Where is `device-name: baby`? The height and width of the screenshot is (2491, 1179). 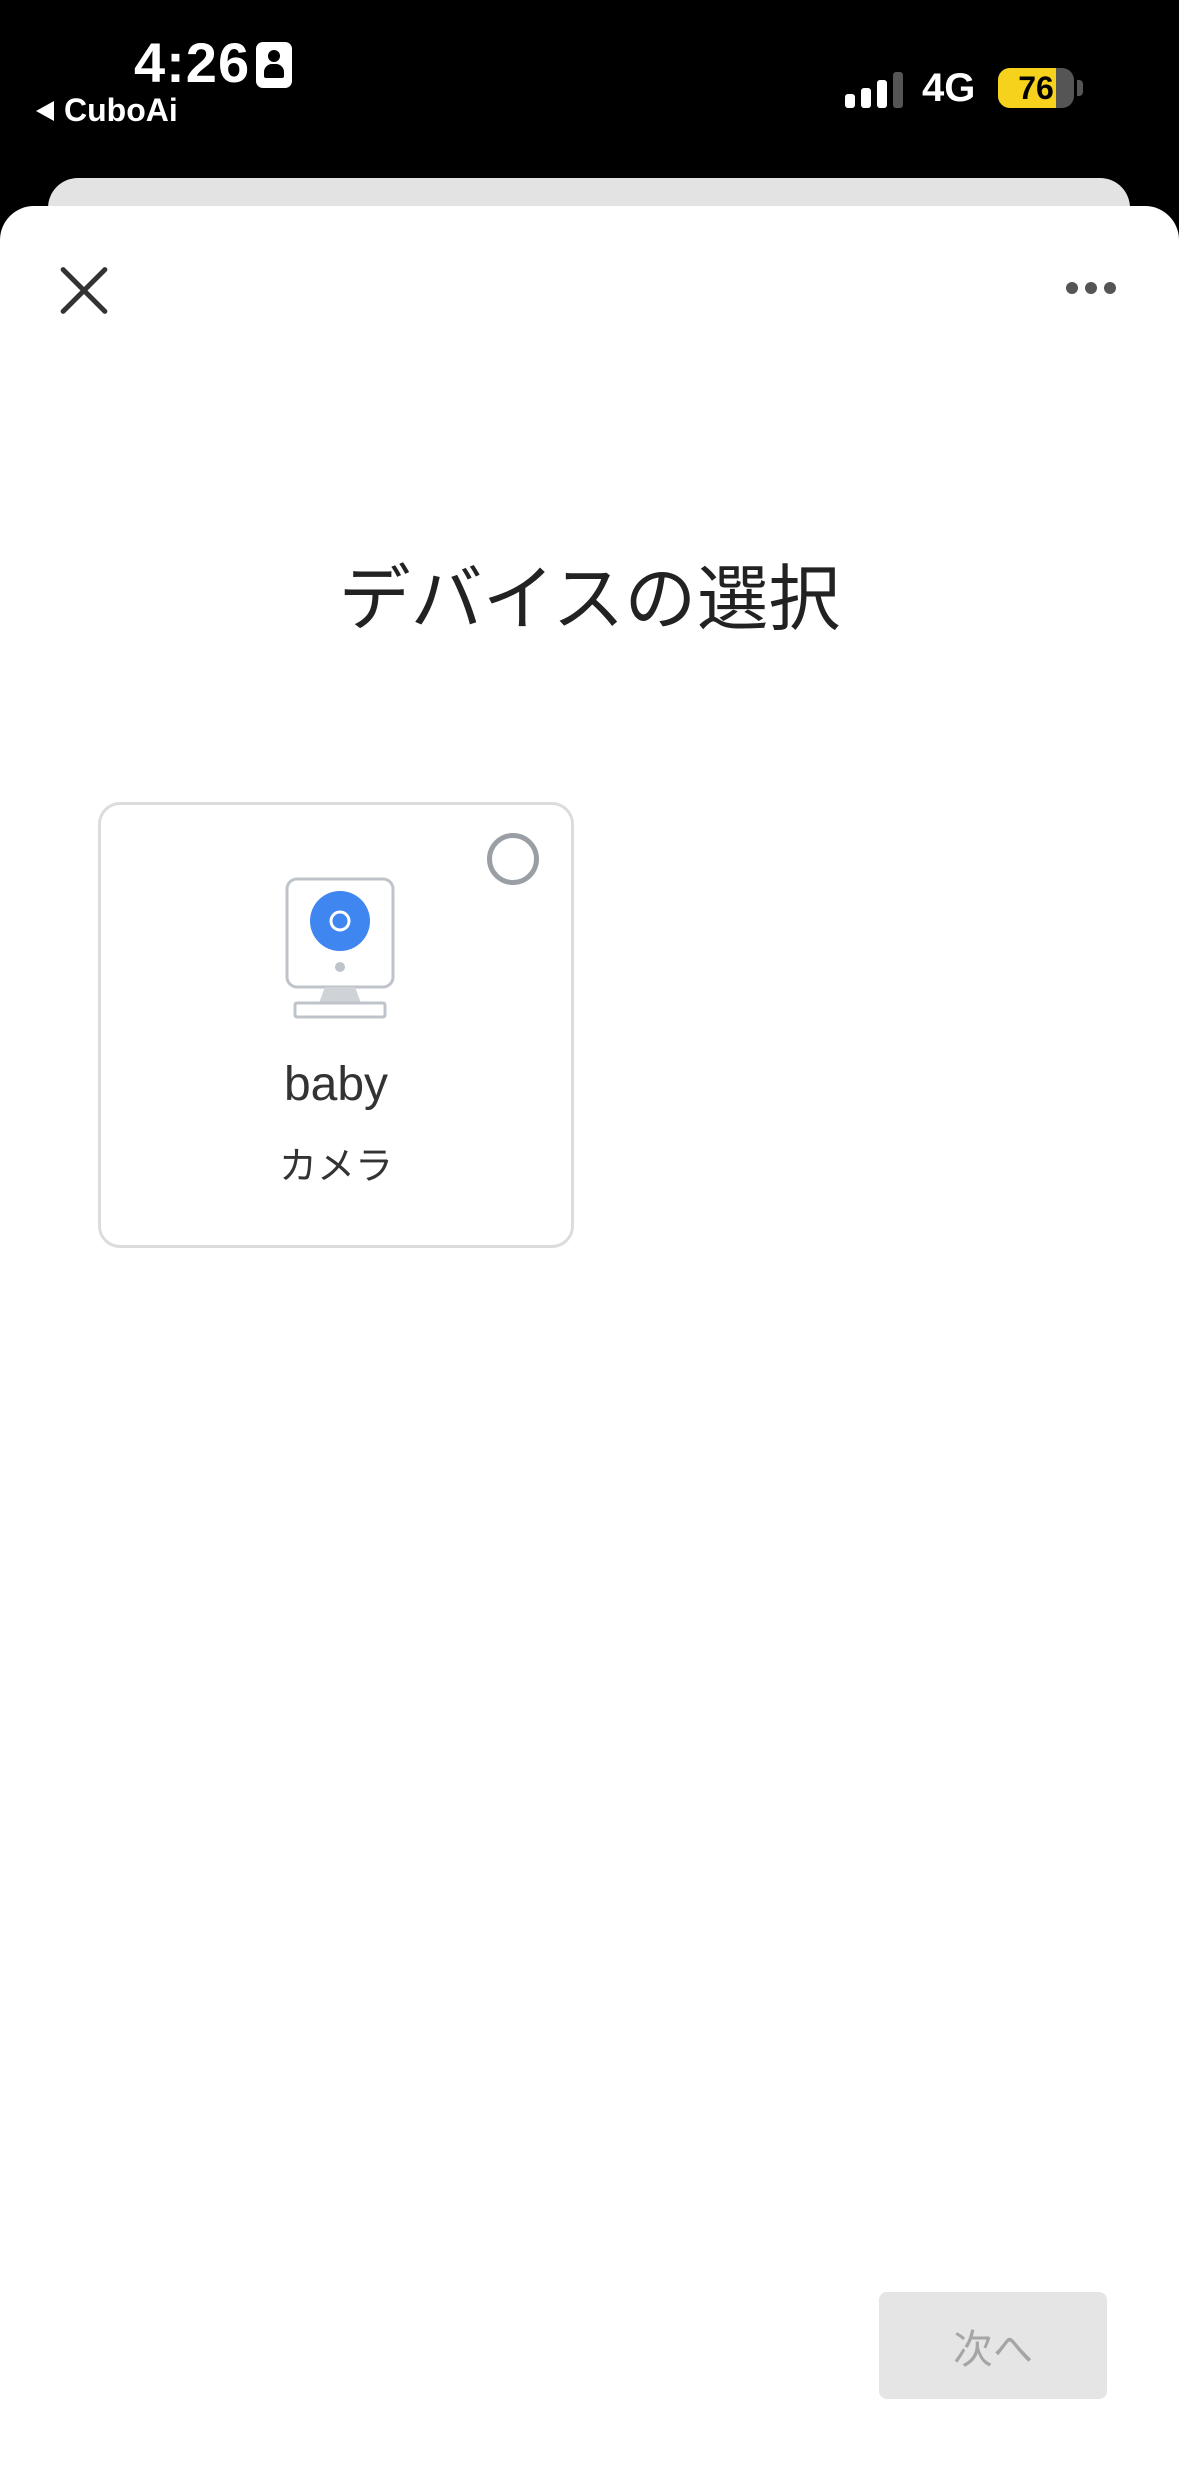 device-name: baby is located at coordinates (336, 1084).